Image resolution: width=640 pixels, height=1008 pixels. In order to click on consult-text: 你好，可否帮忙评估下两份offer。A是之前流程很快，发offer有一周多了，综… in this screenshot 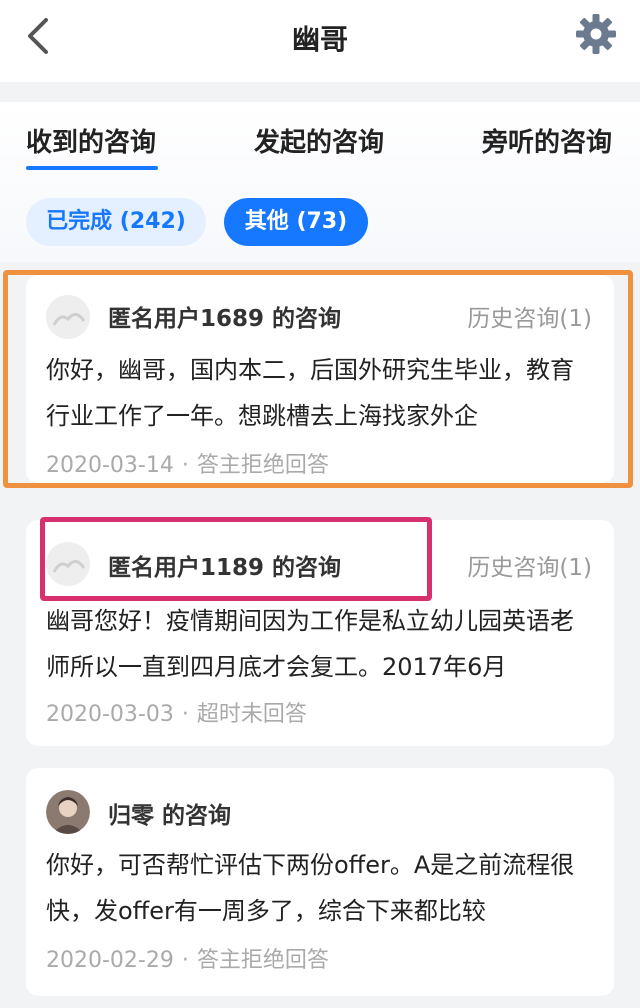, I will do `click(310, 888)`.